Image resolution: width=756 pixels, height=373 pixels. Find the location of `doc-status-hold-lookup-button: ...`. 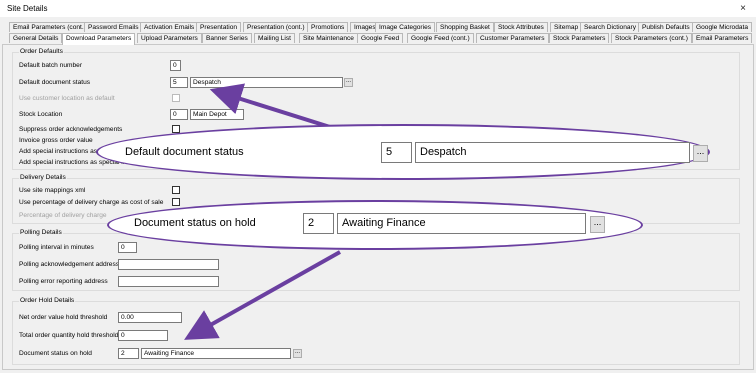

doc-status-hold-lookup-button: ... is located at coordinates (297, 353).